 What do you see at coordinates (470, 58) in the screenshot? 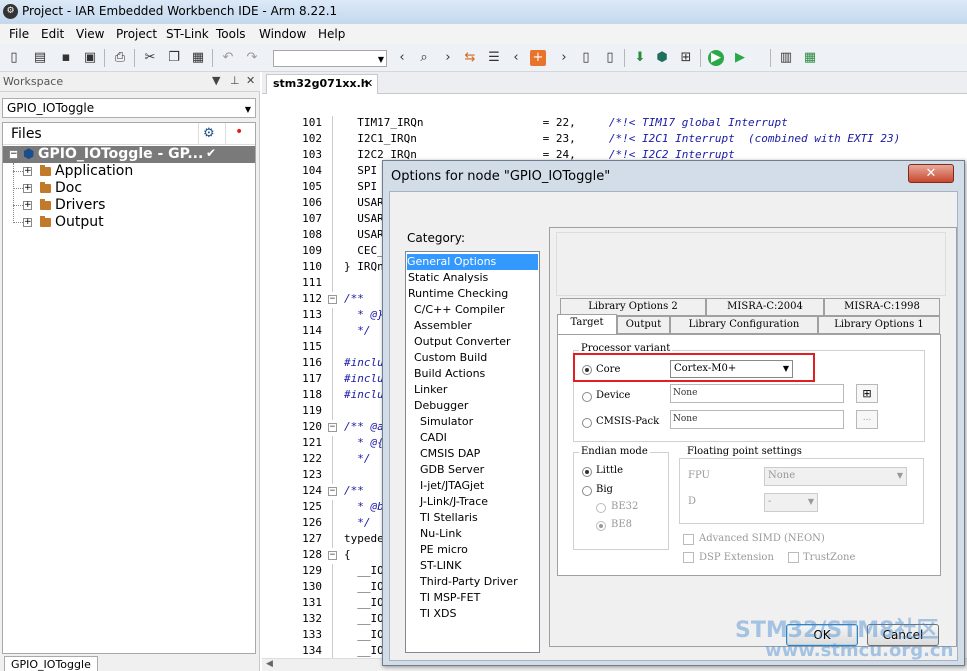
I see `go-to-icon: ⇆` at bounding box center [470, 58].